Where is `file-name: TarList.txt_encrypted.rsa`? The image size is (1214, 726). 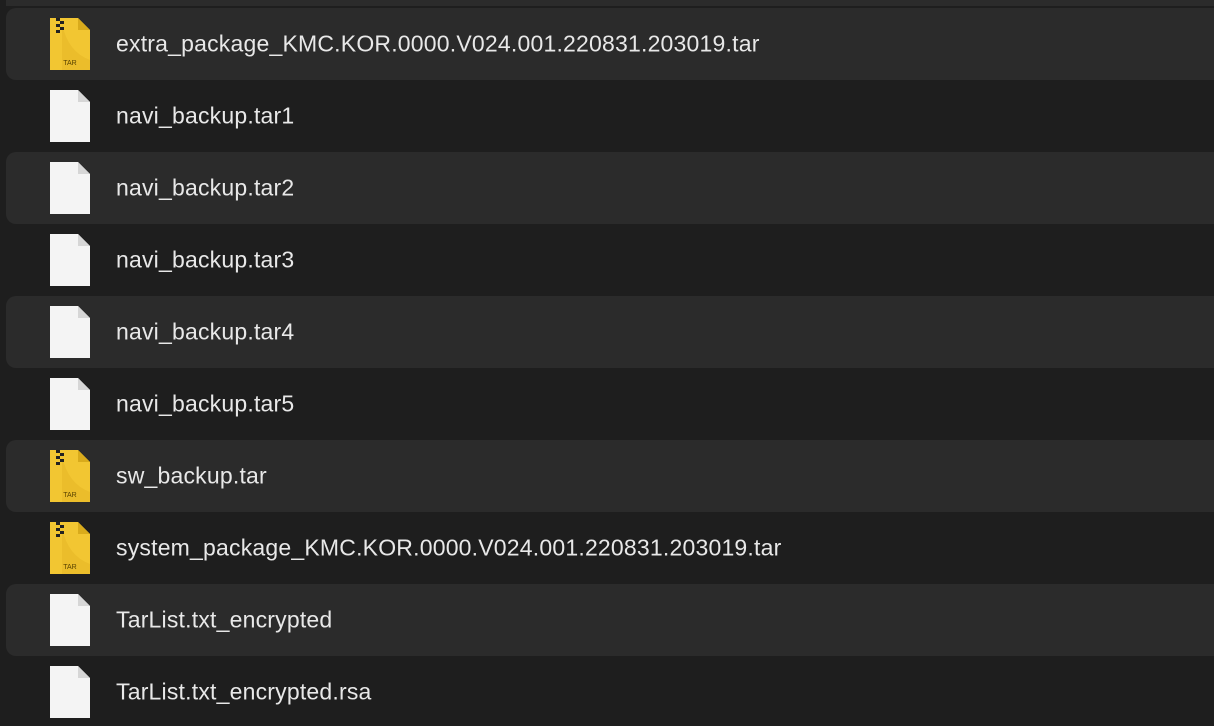 file-name: TarList.txt_encrypted.rsa is located at coordinates (244, 691).